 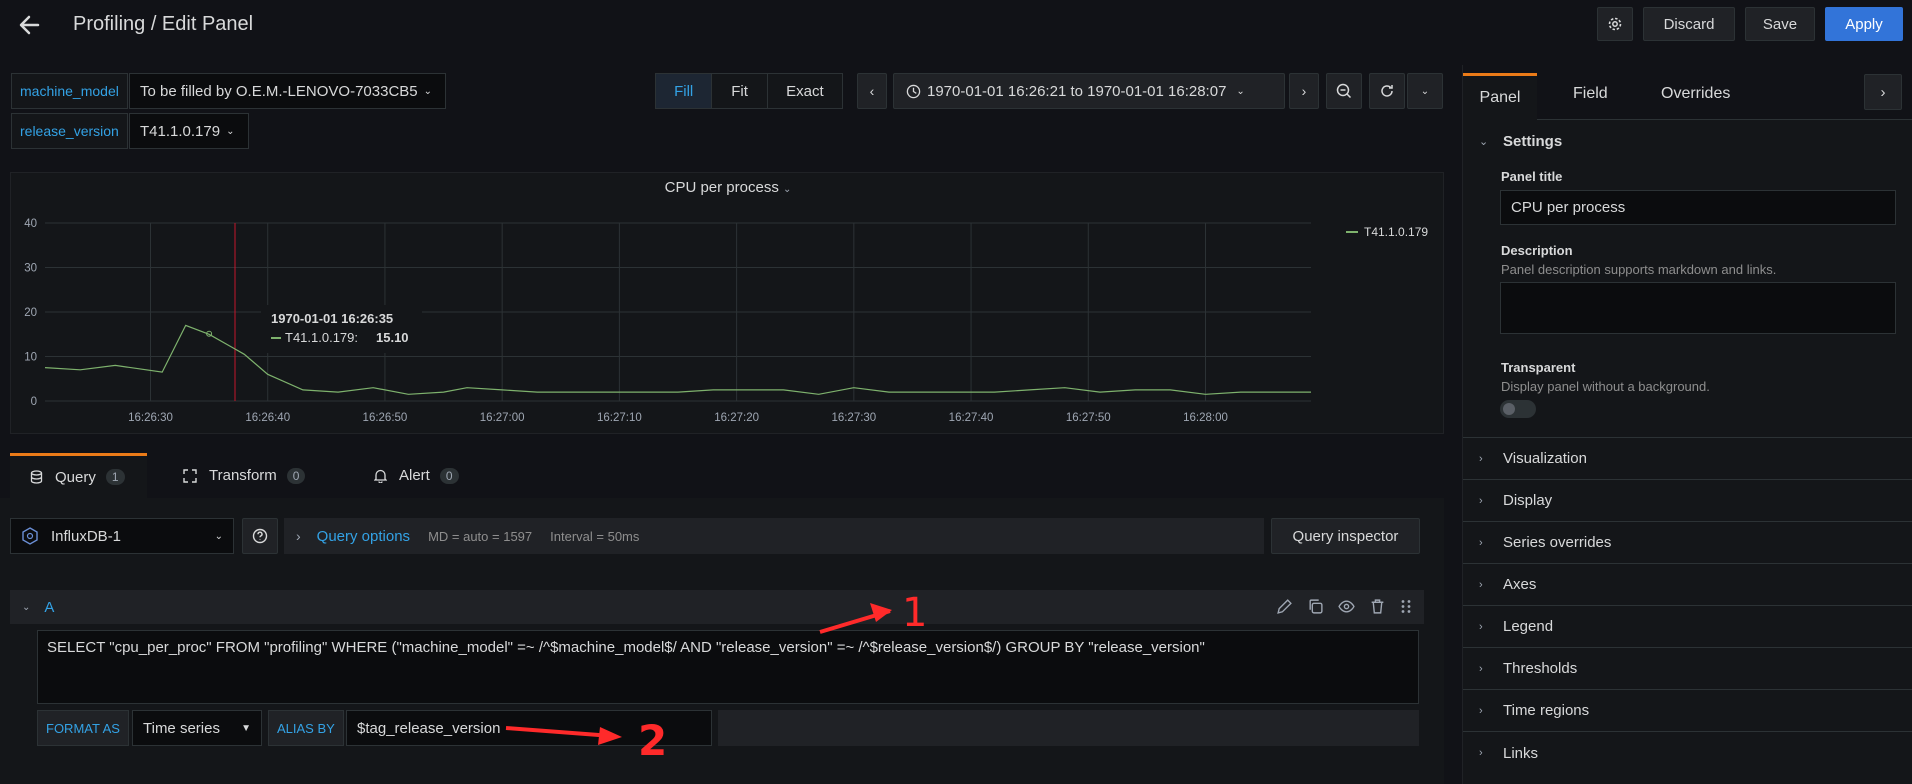 What do you see at coordinates (717, 607) in the screenshot?
I see `query-row-header: ⌄ A` at bounding box center [717, 607].